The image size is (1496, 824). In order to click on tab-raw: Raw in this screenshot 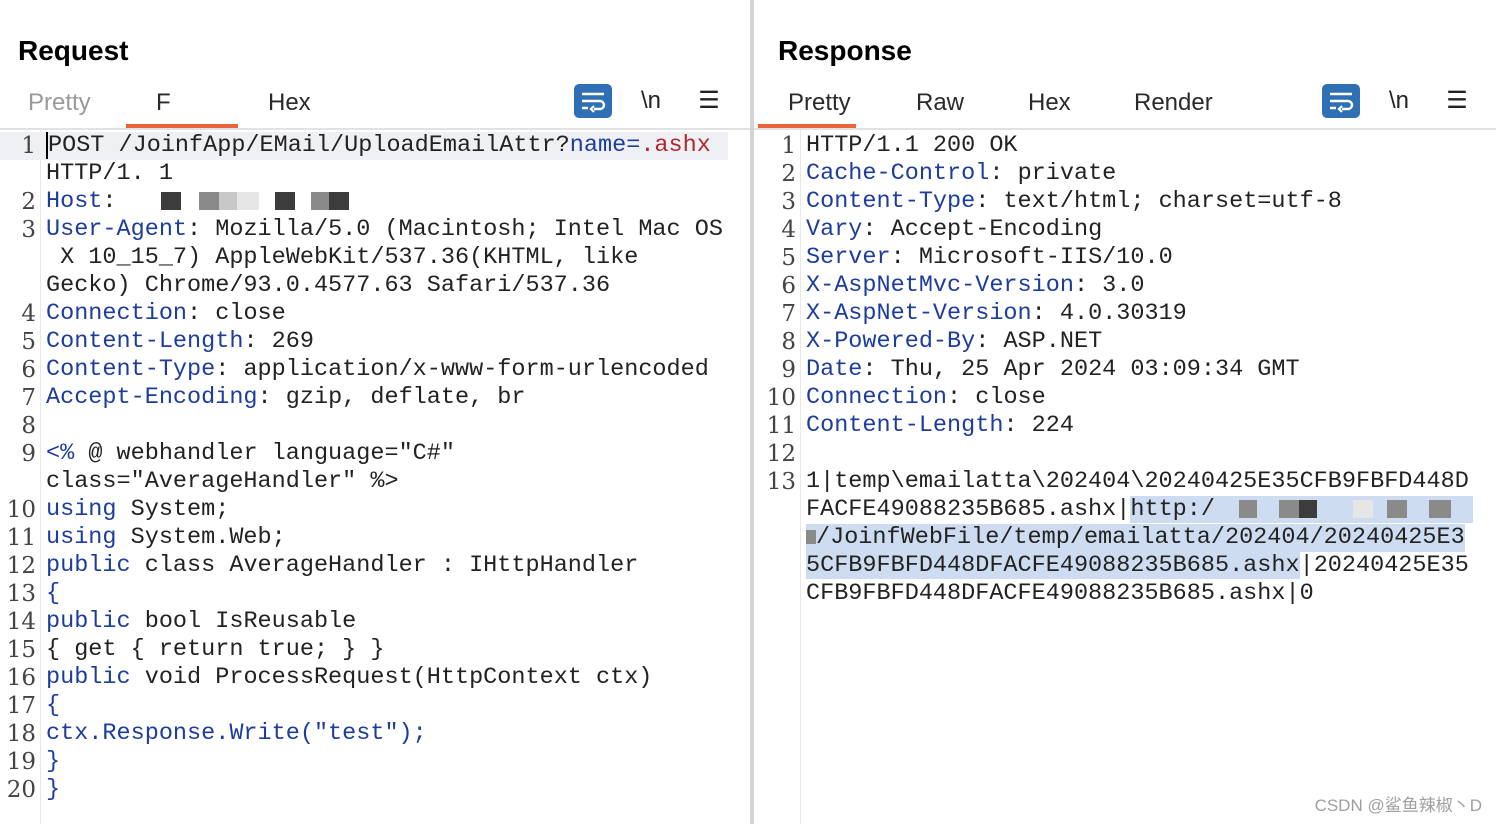, I will do `click(940, 106)`.